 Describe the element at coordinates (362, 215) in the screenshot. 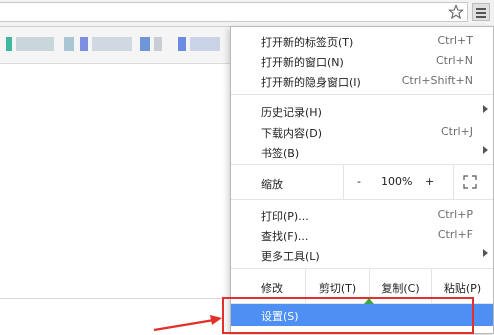

I see `menu-item-print: 打印(P)... Ctrl+P` at that location.